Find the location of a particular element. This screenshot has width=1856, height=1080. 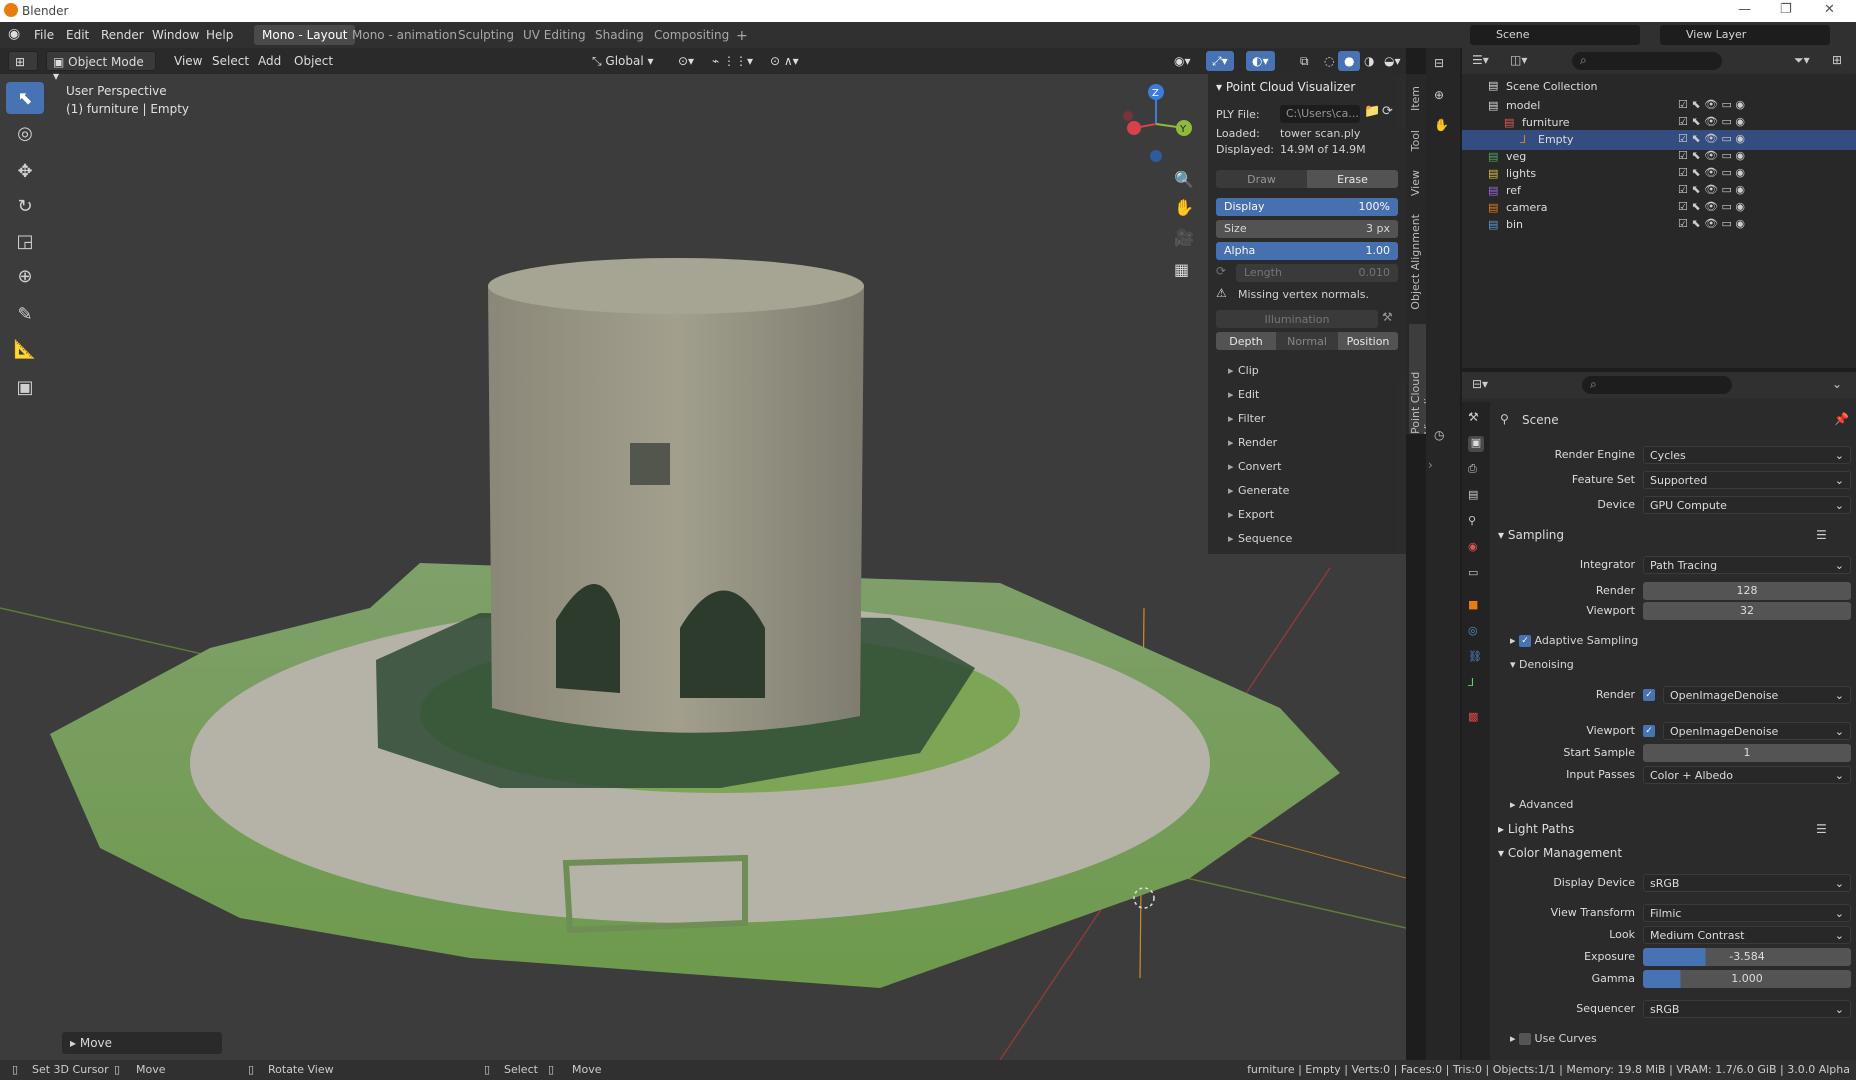

tab-item: Item is located at coordinates (1415, 98).